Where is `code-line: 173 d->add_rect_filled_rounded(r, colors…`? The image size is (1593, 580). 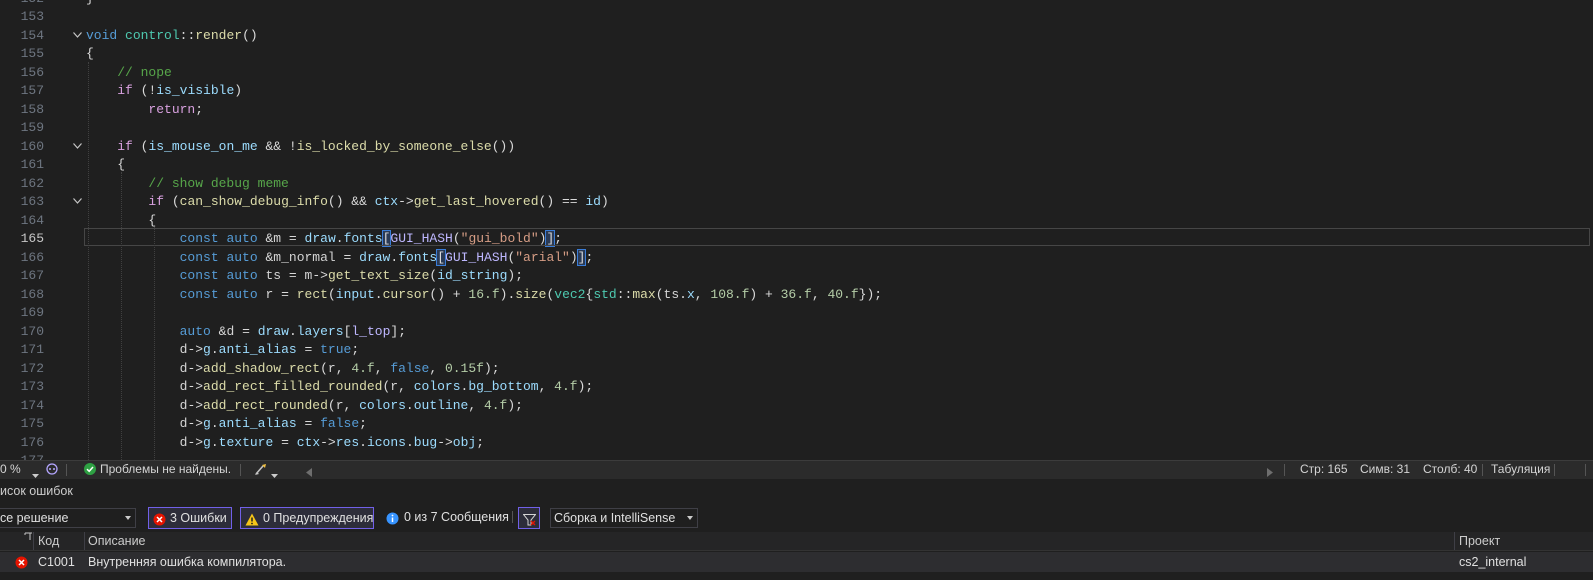
code-line: 173 d->add_rect_filled_rounded(r, colors… is located at coordinates (796, 387).